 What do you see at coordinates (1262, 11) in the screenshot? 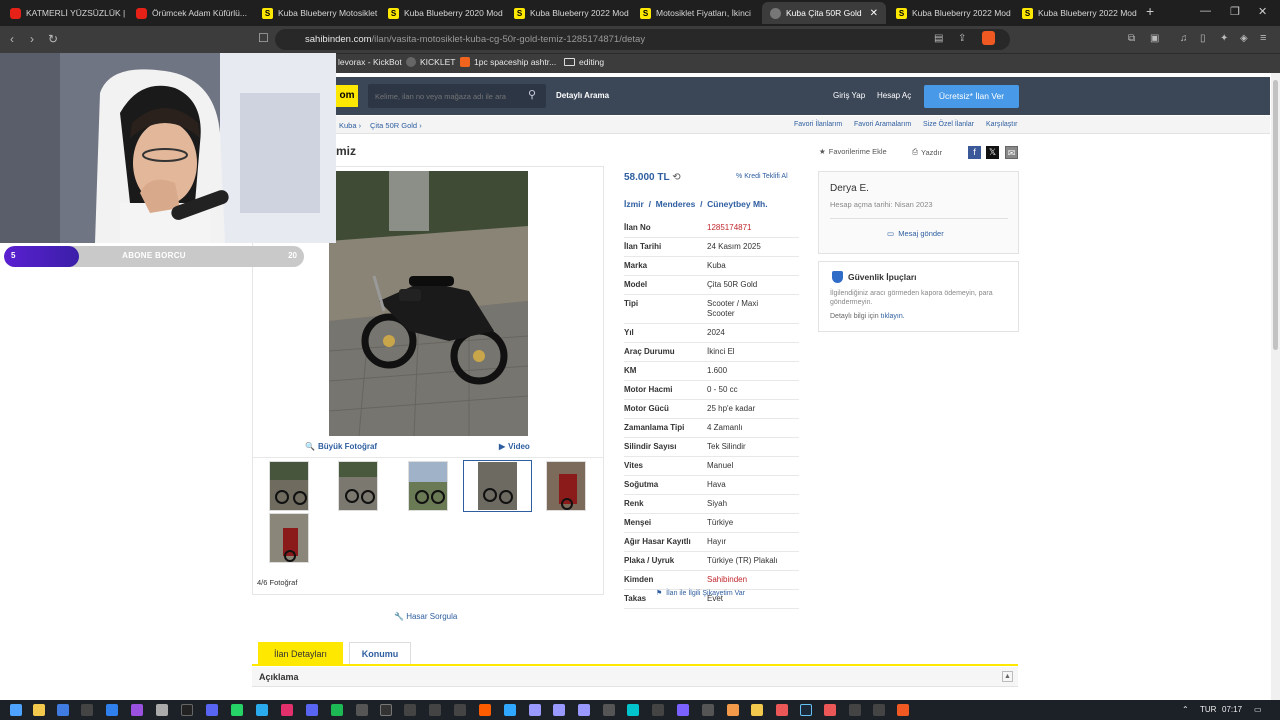
I see `close-window-icon: ✕` at bounding box center [1262, 11].